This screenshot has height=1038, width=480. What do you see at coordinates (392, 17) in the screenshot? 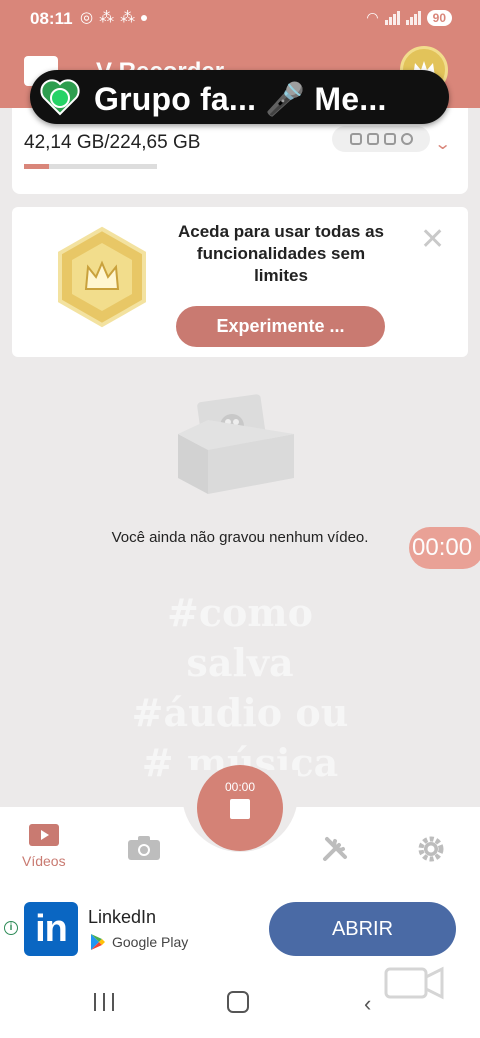
I see `signal-icon` at bounding box center [392, 17].